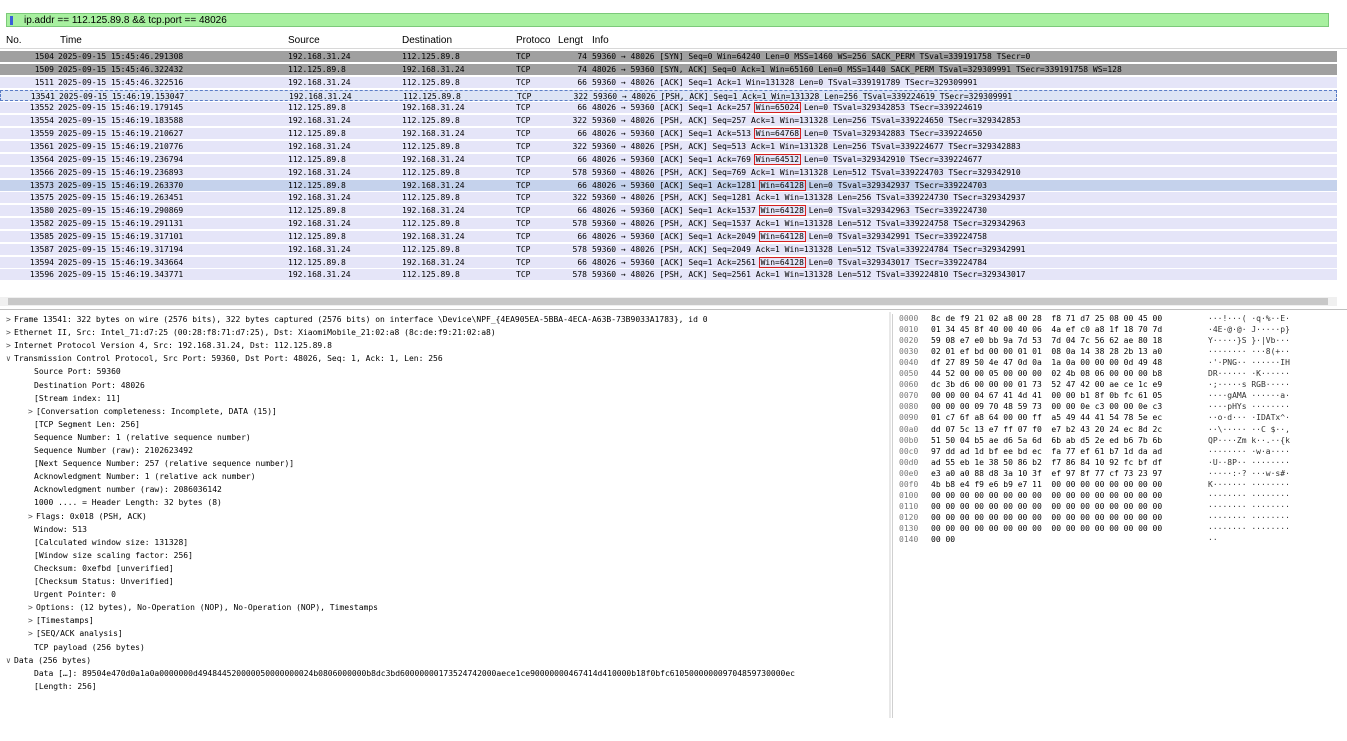 The height and width of the screenshot is (741, 1347). Describe the element at coordinates (57, 530) in the screenshot. I see `detail-row: Window: 513` at that location.